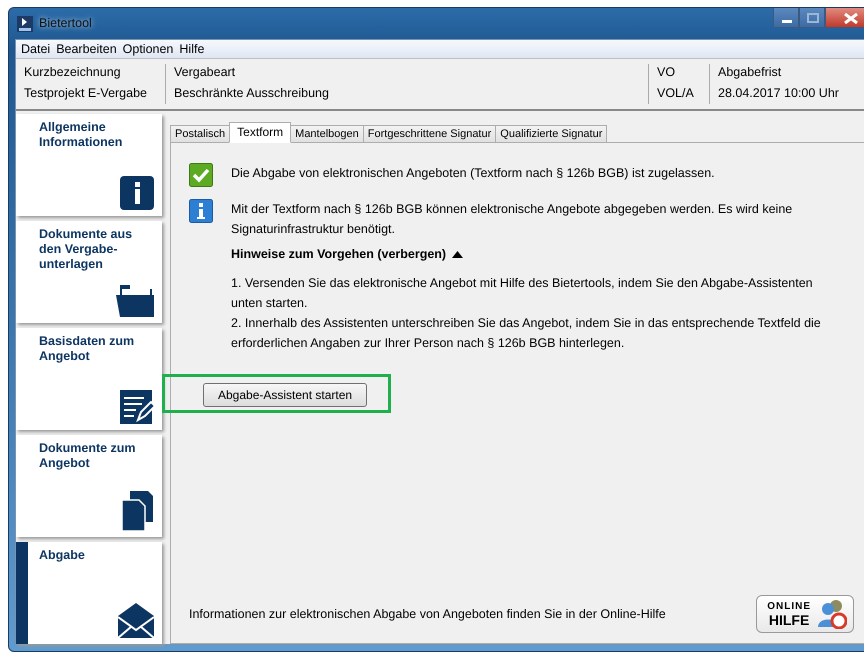 The width and height of the screenshot is (864, 657). I want to click on minimize-button, so click(786, 18).